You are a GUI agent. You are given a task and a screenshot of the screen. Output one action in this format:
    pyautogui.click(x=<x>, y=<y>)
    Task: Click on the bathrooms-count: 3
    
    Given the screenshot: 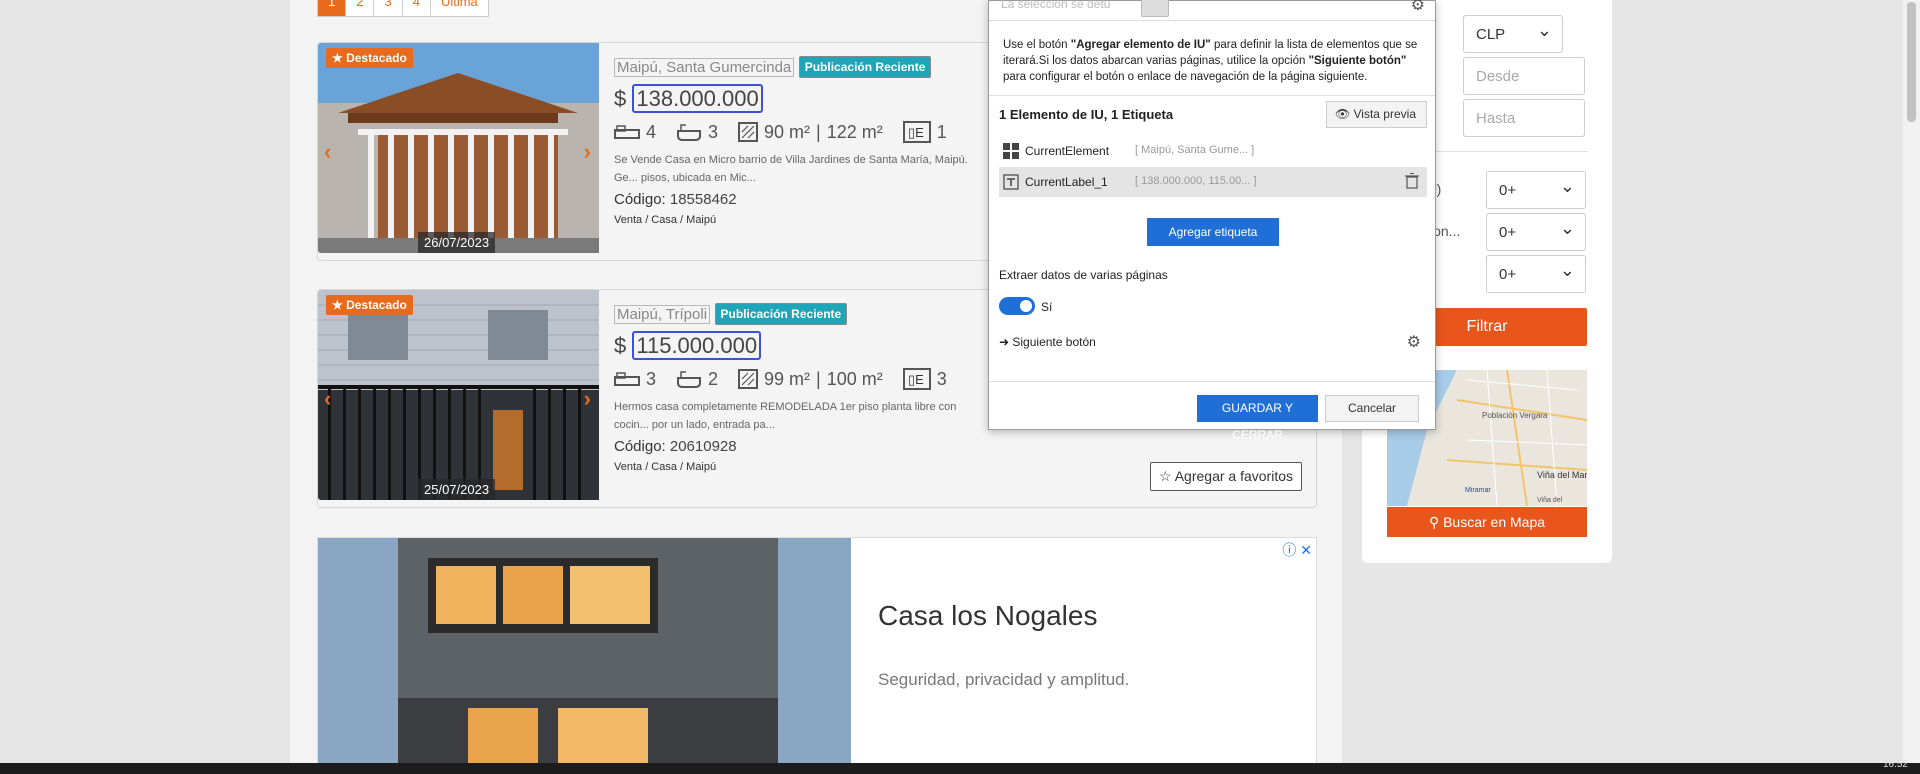 What is the action you would take?
    pyautogui.click(x=713, y=131)
    